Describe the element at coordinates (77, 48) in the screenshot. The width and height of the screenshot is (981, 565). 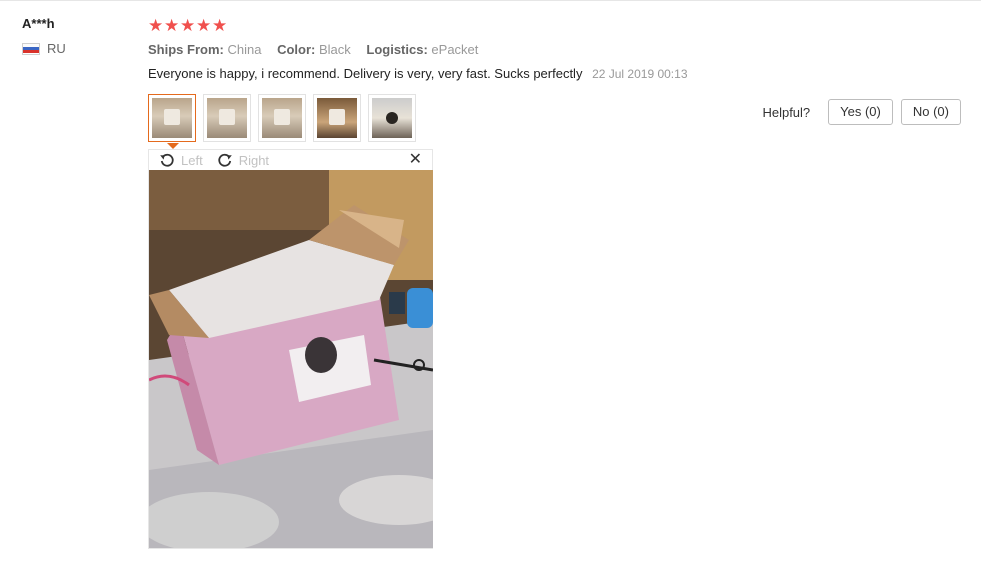
I see `reviewer-country: RU` at that location.